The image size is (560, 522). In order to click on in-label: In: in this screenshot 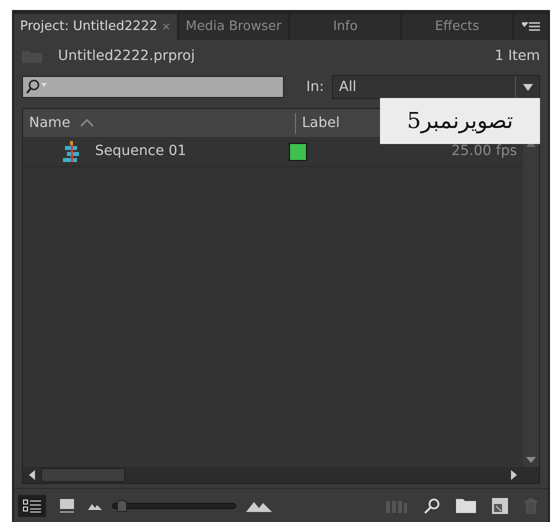, I will do `click(315, 87)`.